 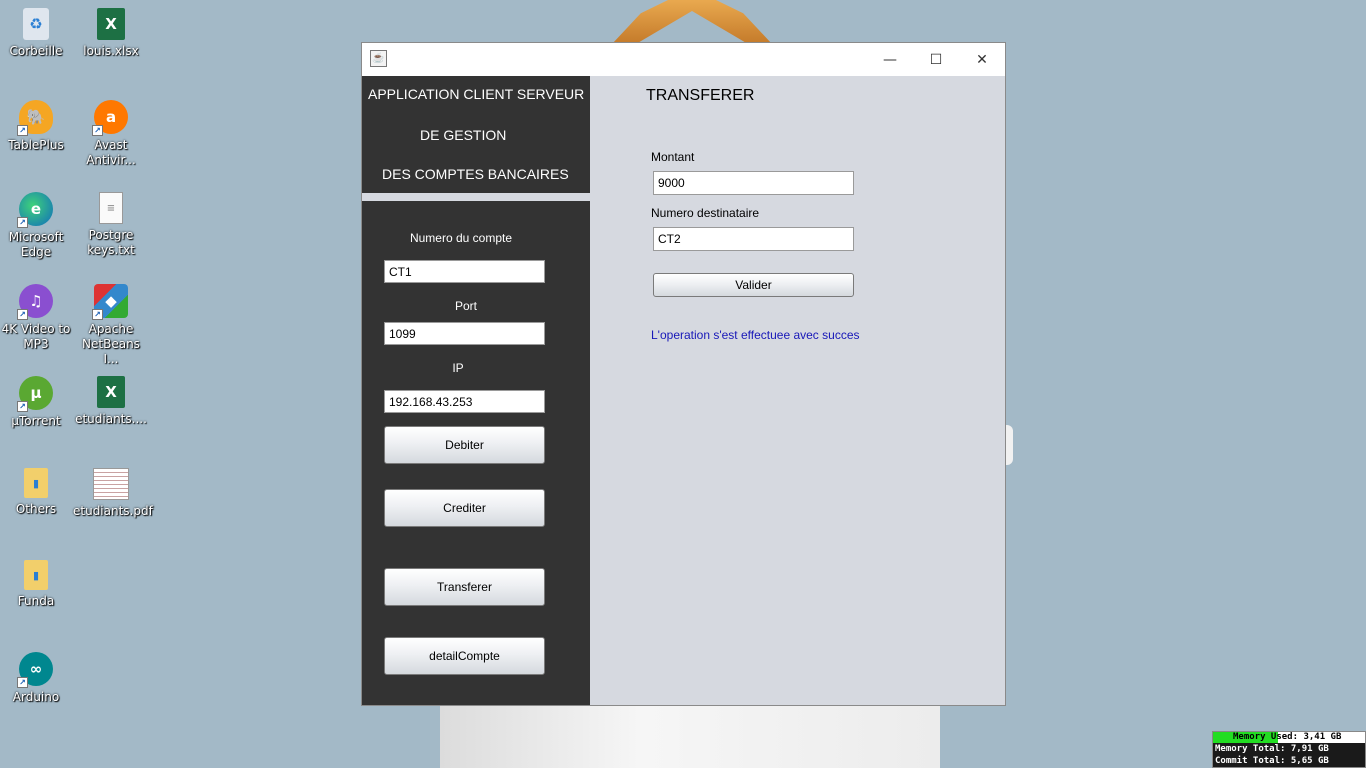 I want to click on text-file-icon: ≡, so click(x=111, y=208).